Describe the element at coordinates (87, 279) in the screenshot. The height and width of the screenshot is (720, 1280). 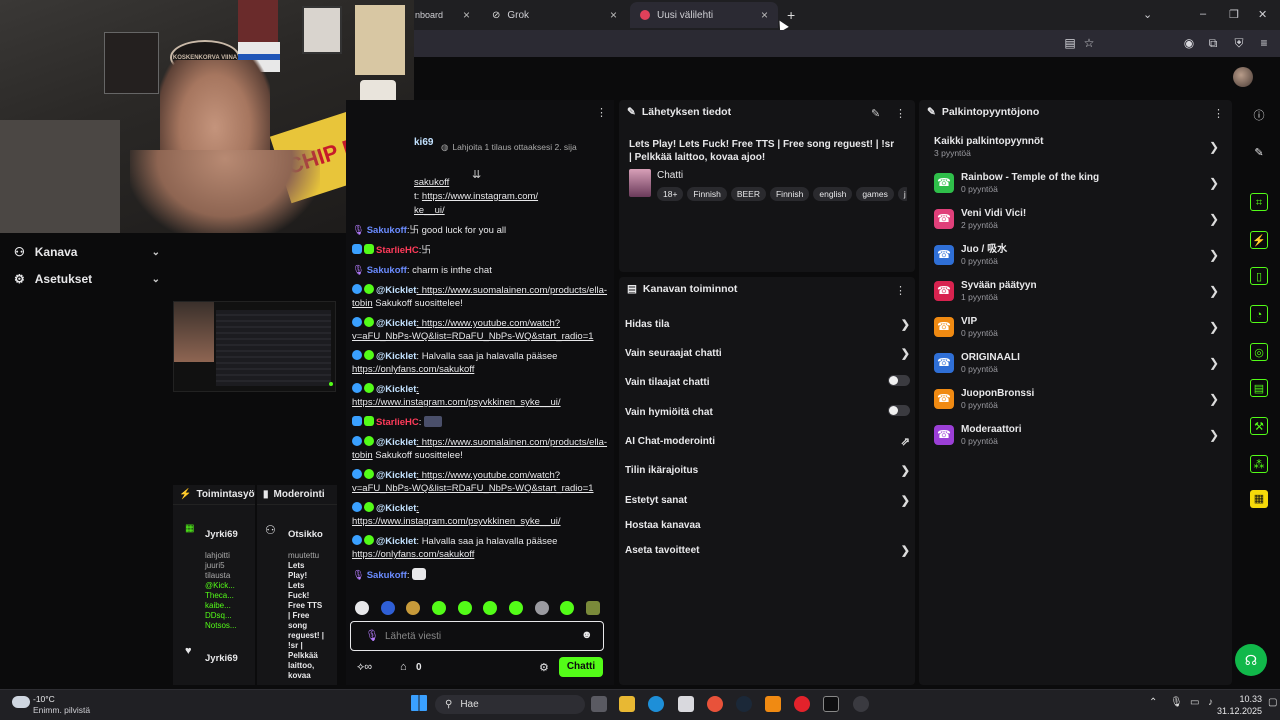
I see `nav-item-asetukset: ⚙ Asetukset ⌄` at that location.